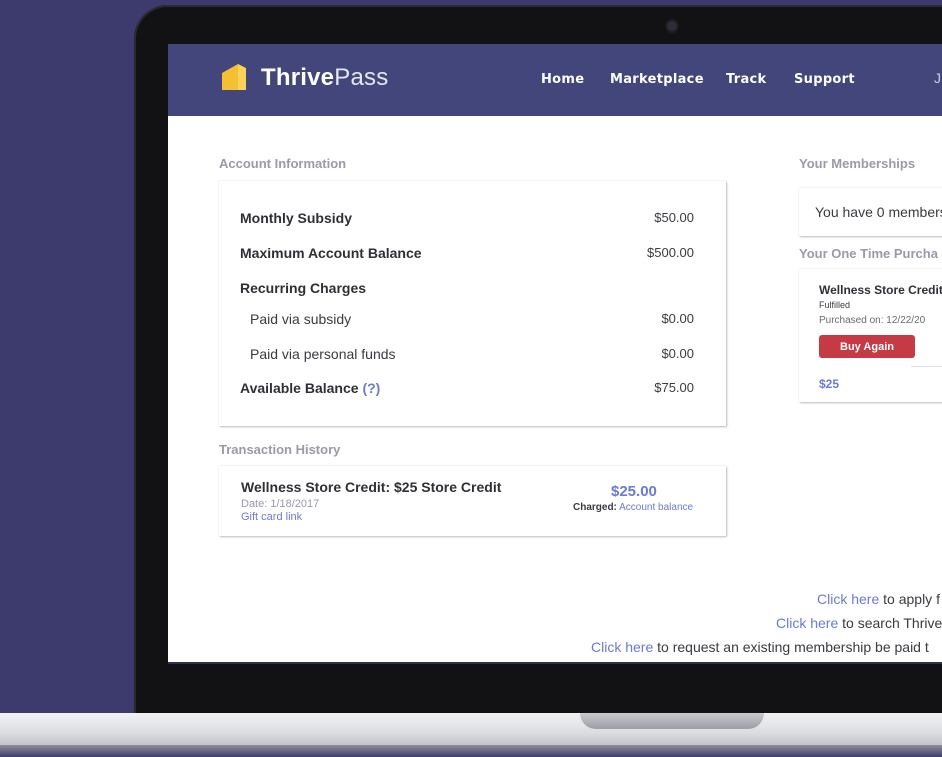  I want to click on max-balance-label: Maximum Account Balance, so click(331, 253).